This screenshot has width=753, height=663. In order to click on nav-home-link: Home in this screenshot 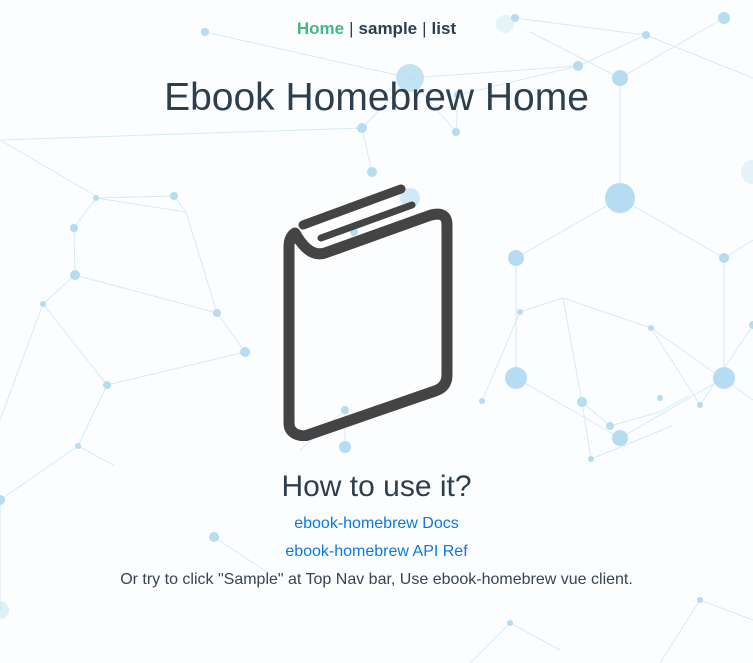, I will do `click(320, 28)`.